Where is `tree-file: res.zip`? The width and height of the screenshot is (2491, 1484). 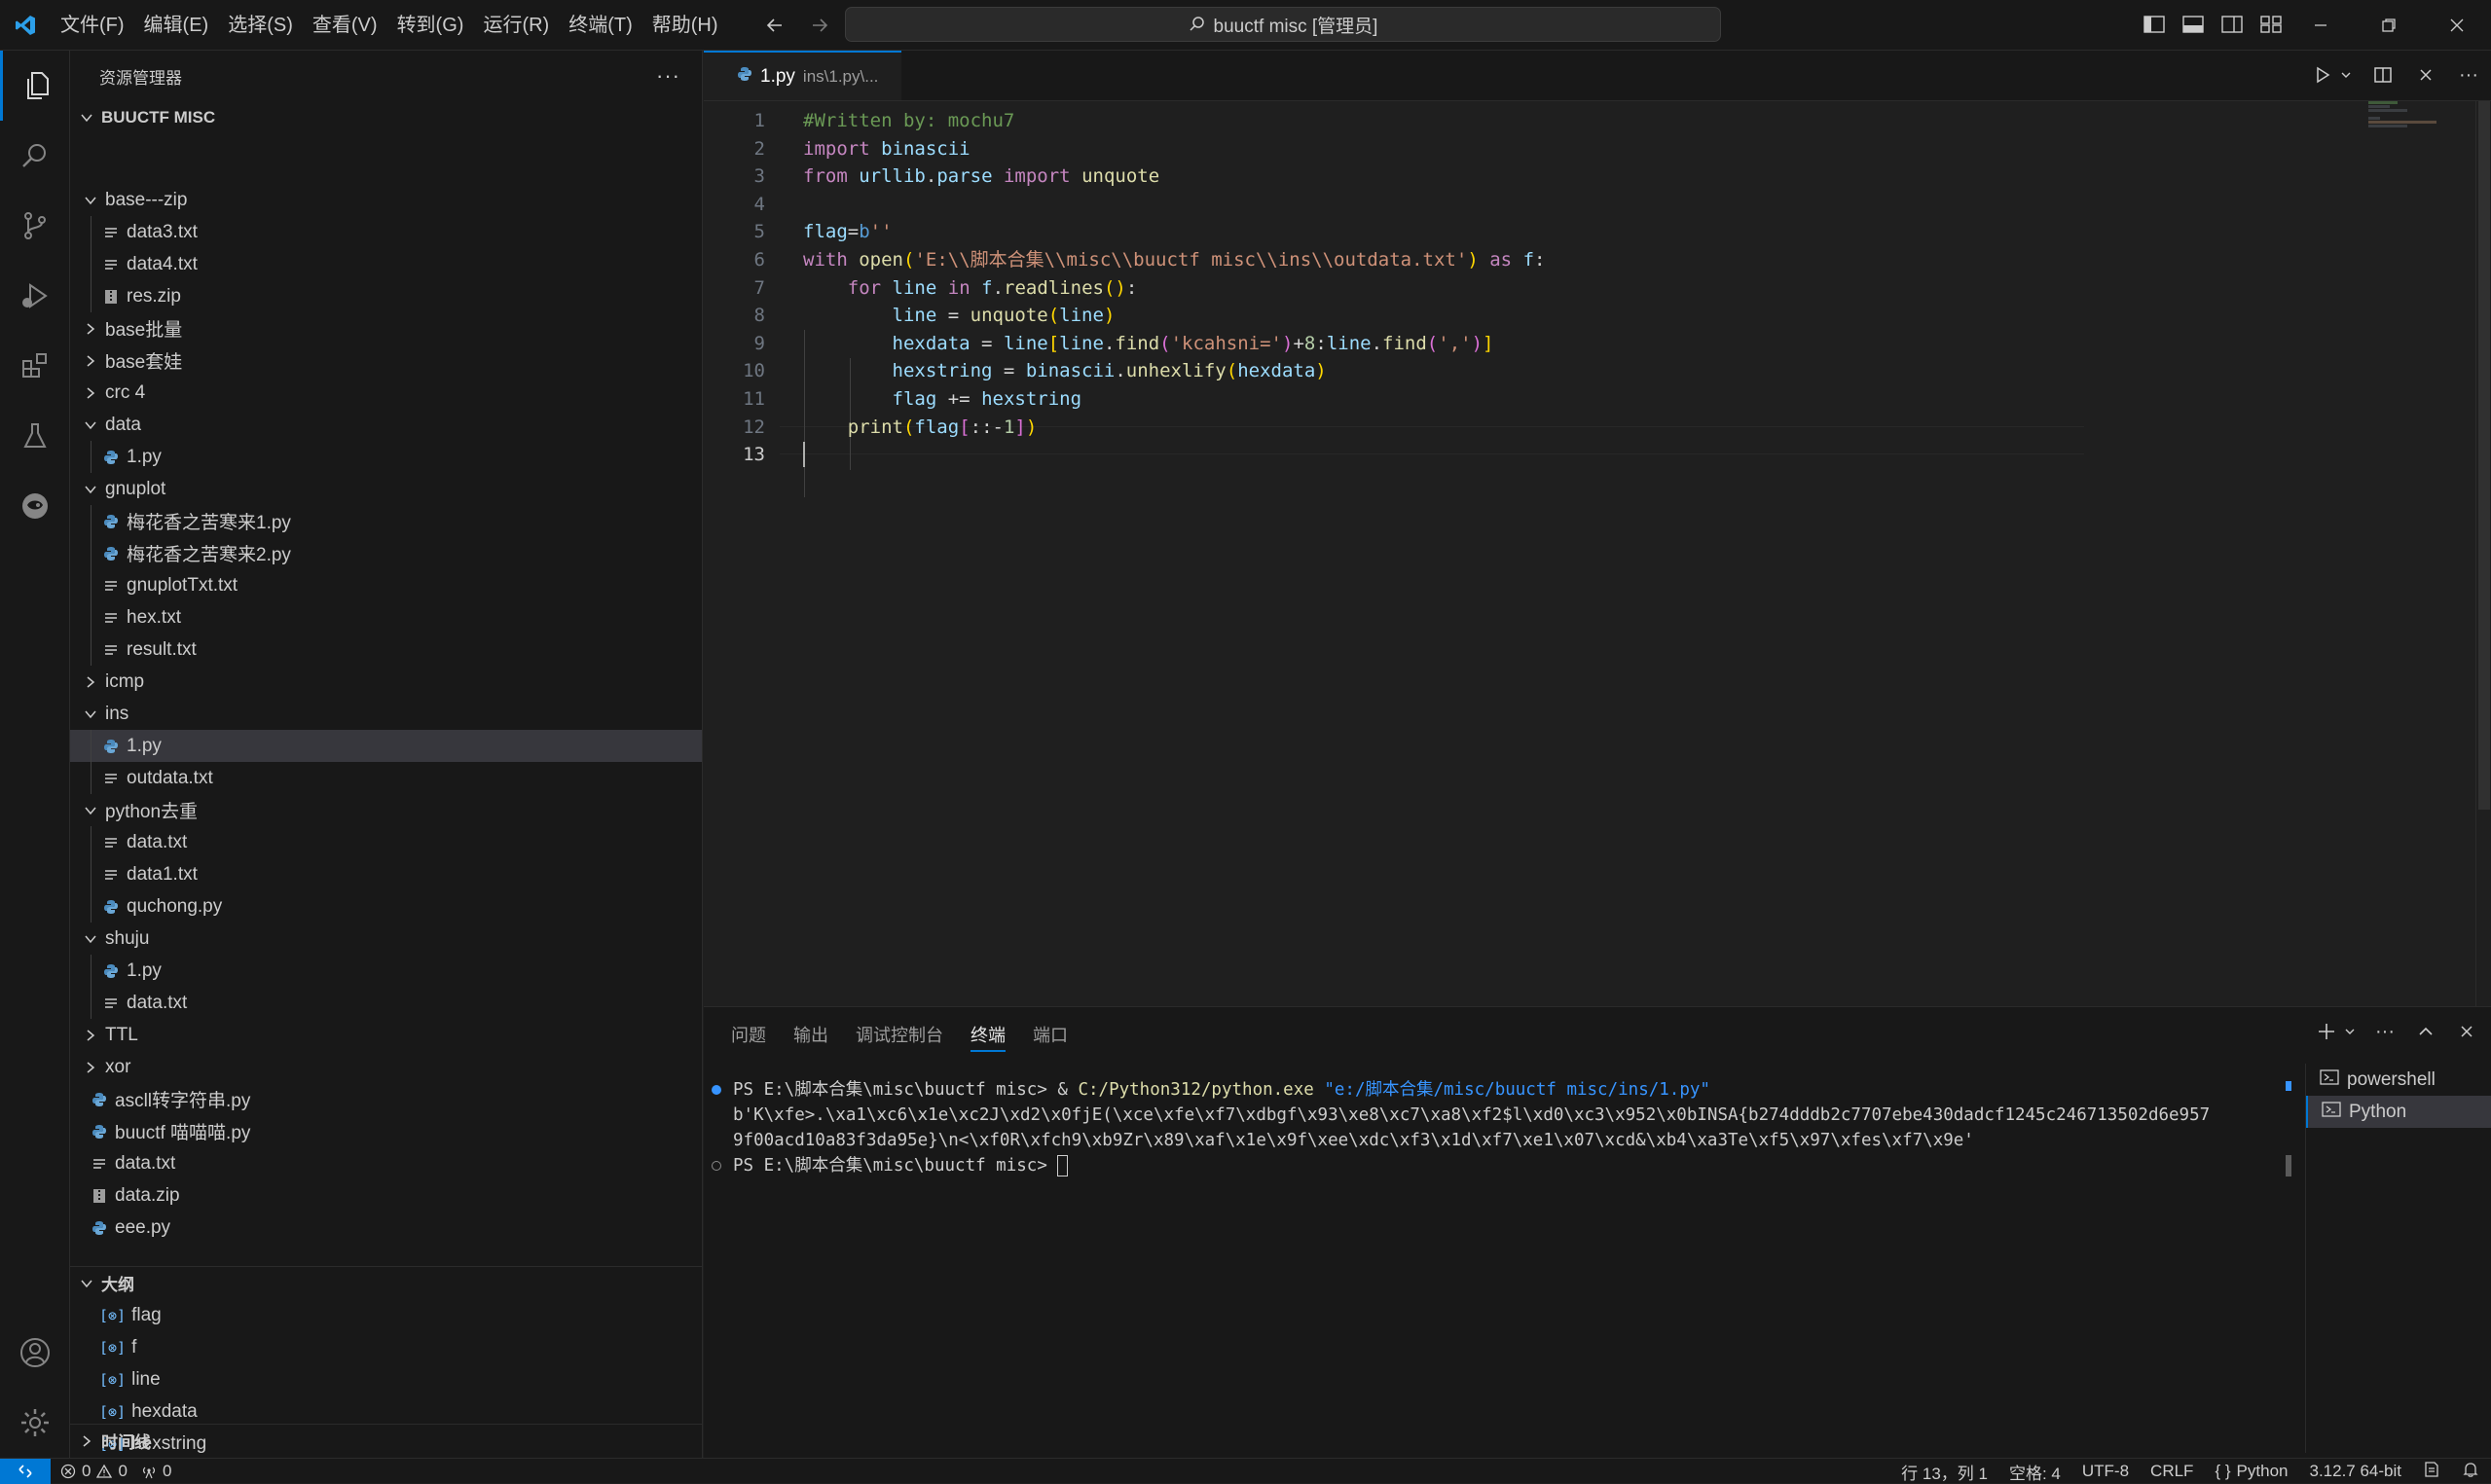 tree-file: res.zip is located at coordinates (386, 296).